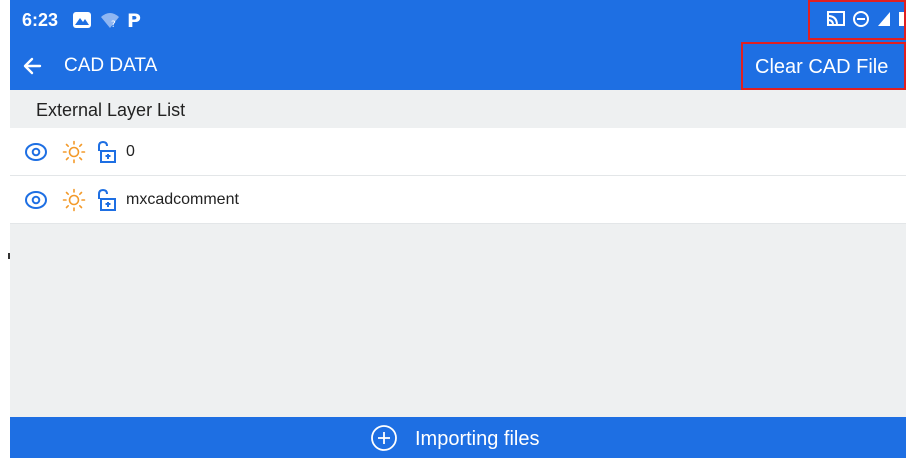  What do you see at coordinates (82, 20) in the screenshot?
I see `photos-icon` at bounding box center [82, 20].